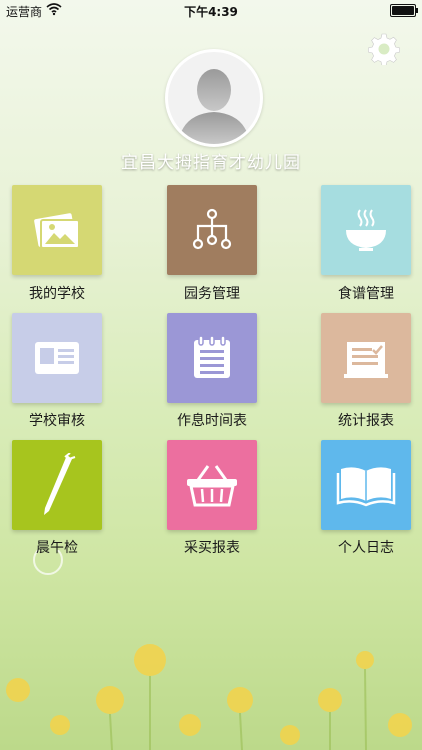  I want to click on bowl-icon, so click(366, 230).